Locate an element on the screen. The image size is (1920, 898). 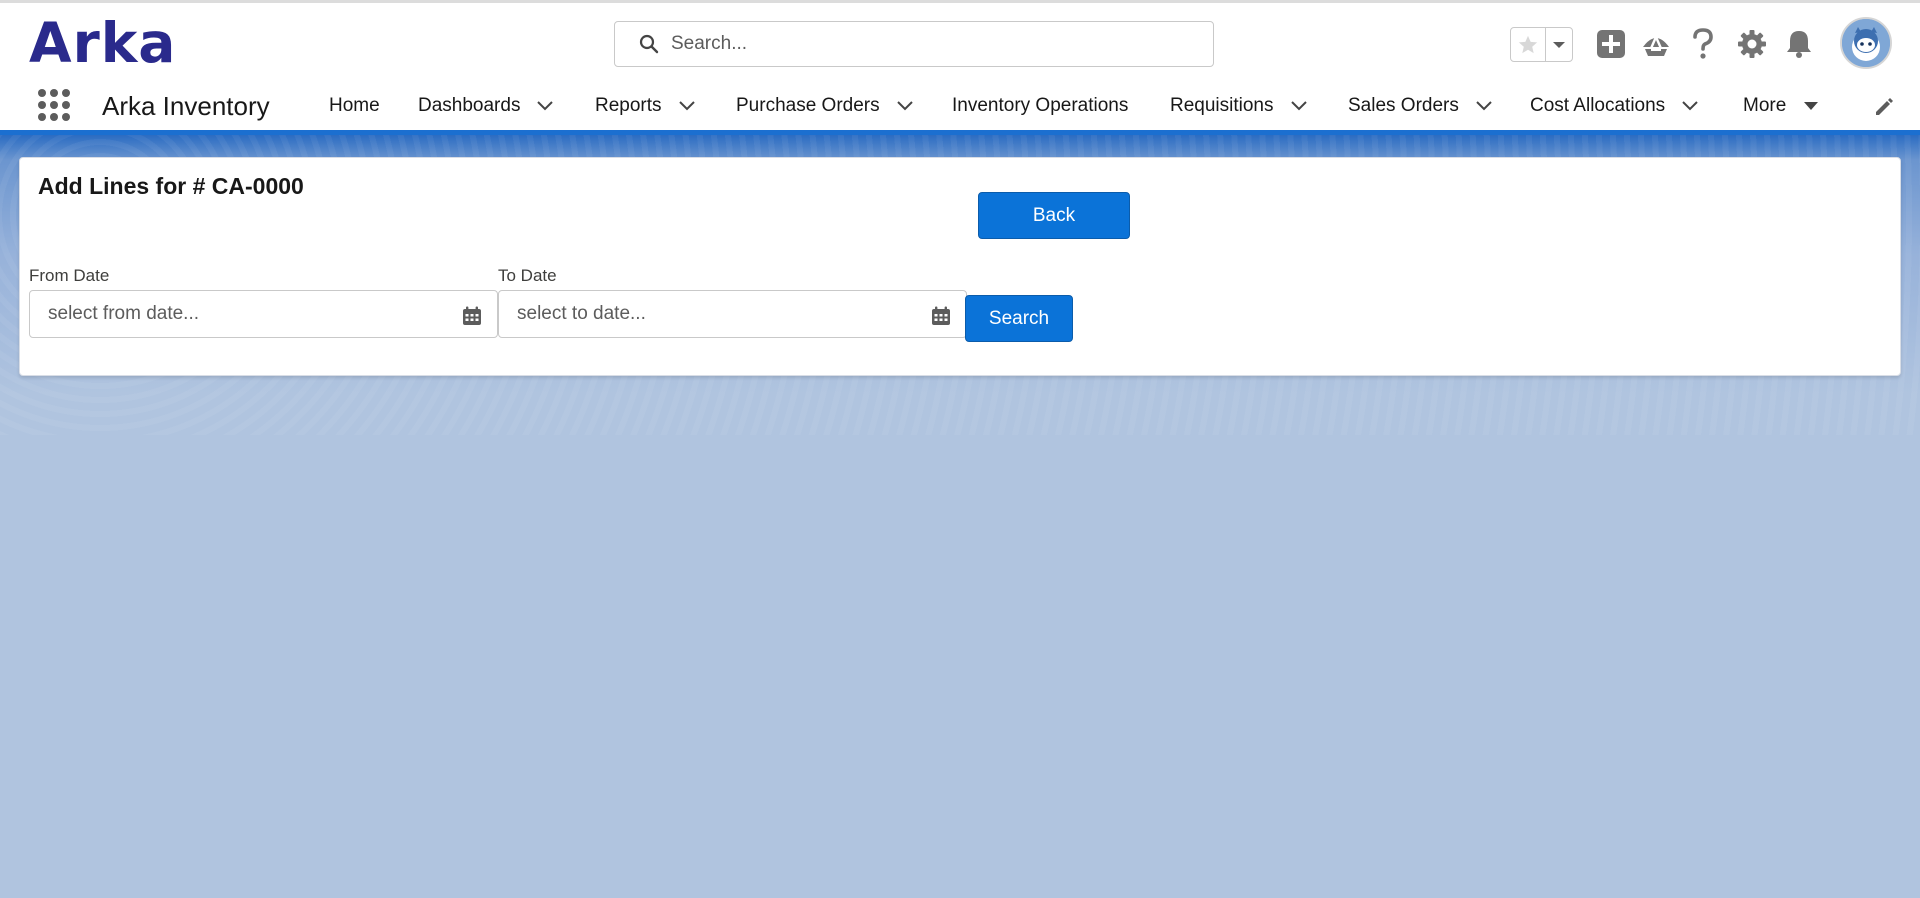
setup-button is located at coordinates (1752, 44).